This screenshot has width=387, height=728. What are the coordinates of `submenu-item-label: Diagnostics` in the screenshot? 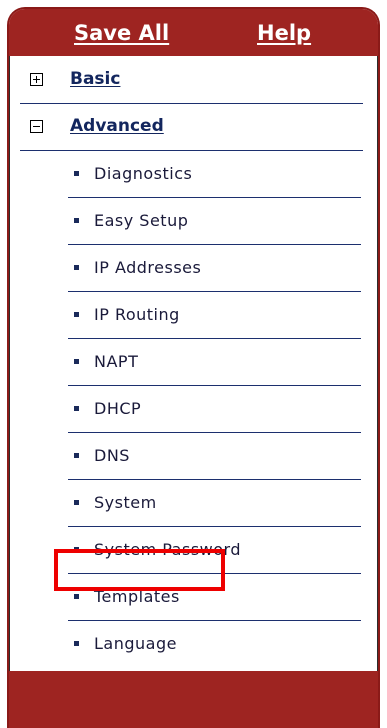 It's located at (143, 173).